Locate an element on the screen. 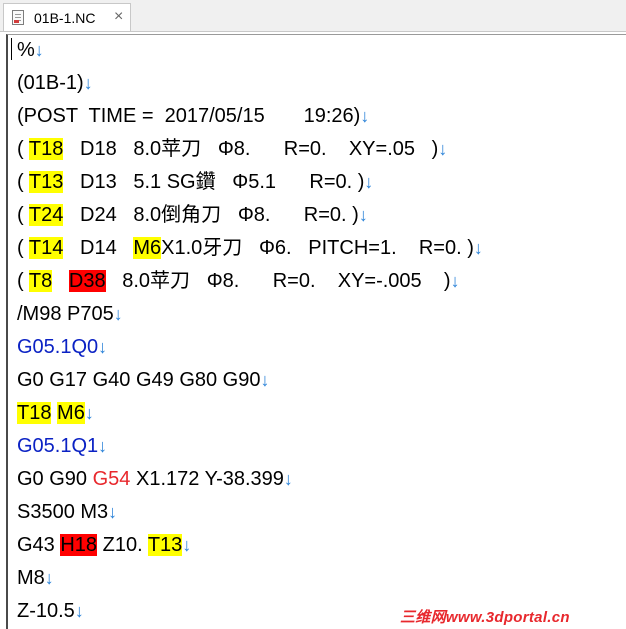 The image size is (626, 629). code-text: D13 5.1 SG鑽 Φ5.1 R=0. ) is located at coordinates (214, 182).